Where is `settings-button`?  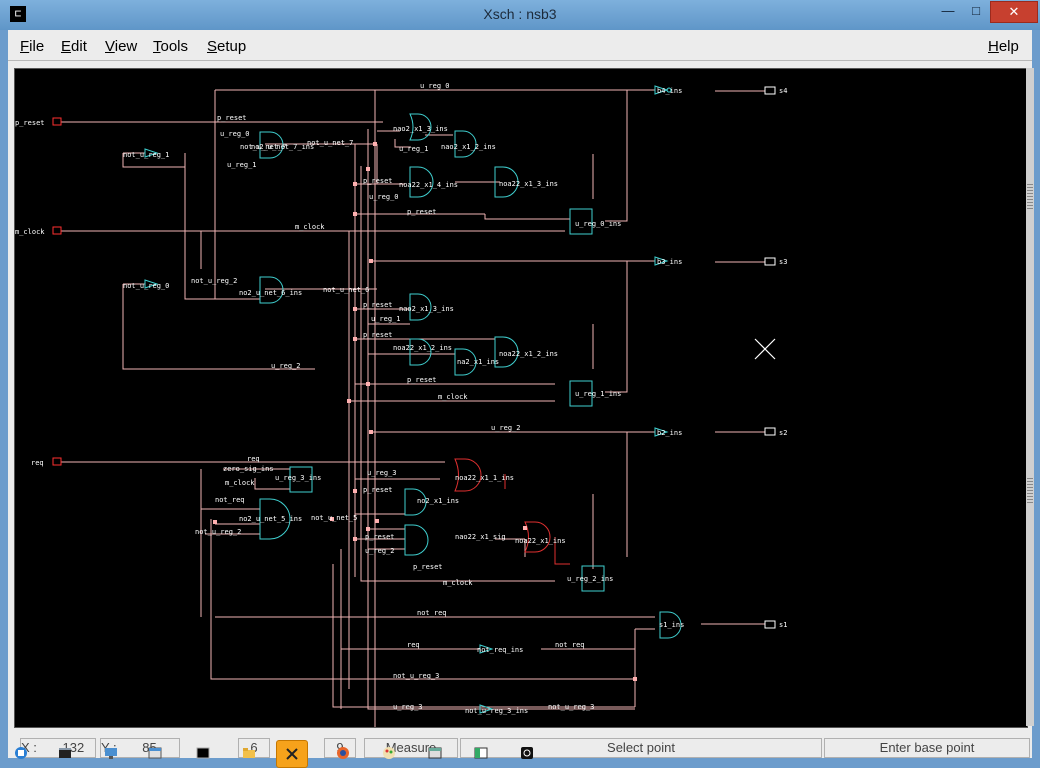 settings-button is located at coordinates (527, 753).